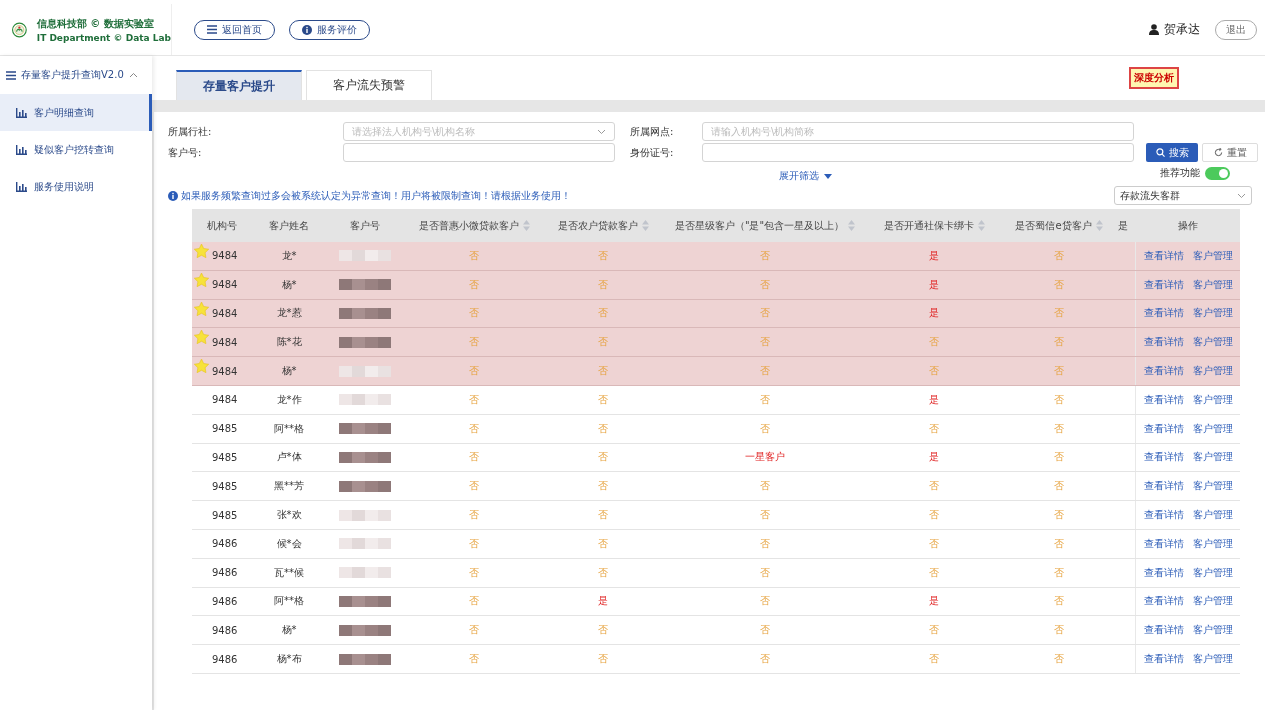 Image resolution: width=1265 pixels, height=710 pixels. I want to click on column-header: 客户号, so click(365, 225).